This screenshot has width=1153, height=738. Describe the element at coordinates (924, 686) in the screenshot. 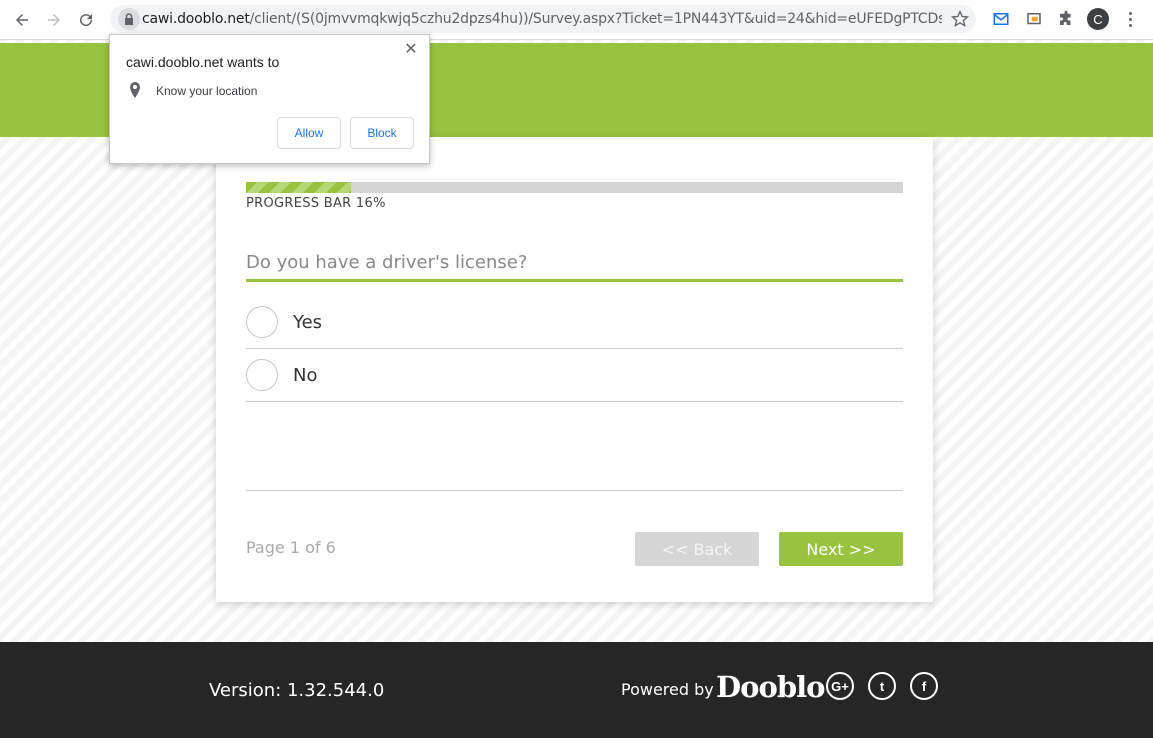

I see `facebook-icon: f` at that location.